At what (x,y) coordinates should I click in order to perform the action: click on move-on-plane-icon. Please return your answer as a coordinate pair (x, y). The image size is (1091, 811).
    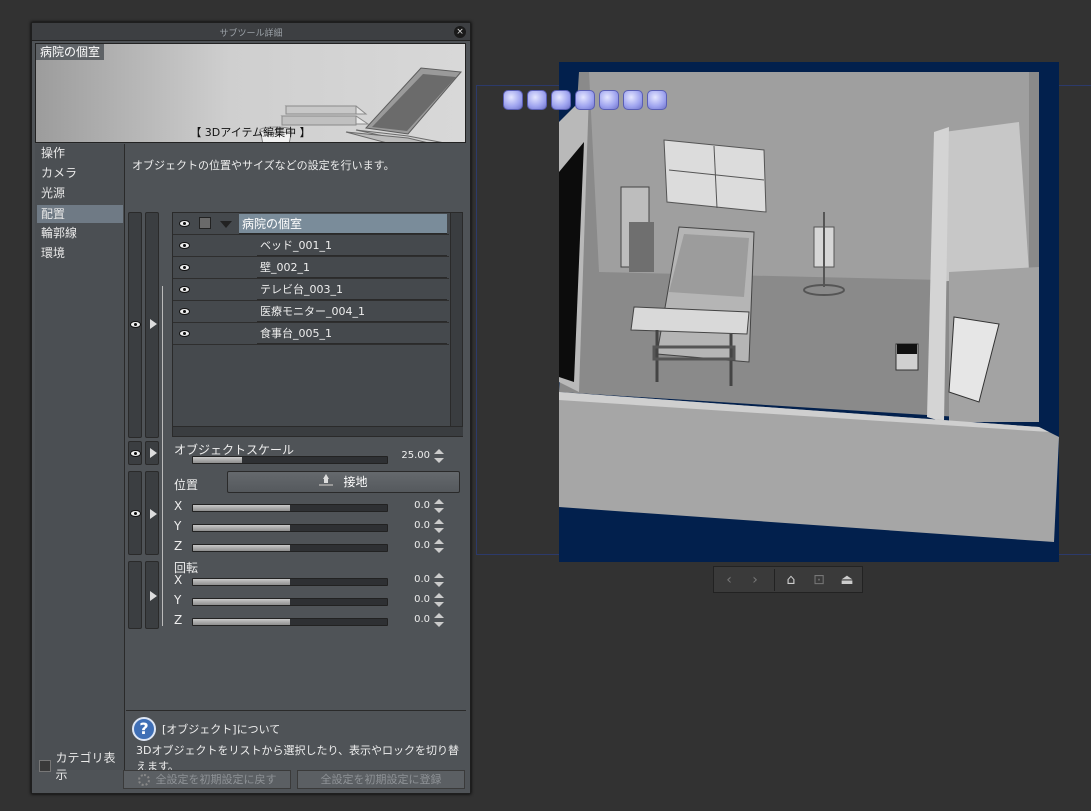
    Looking at the image, I should click on (657, 100).